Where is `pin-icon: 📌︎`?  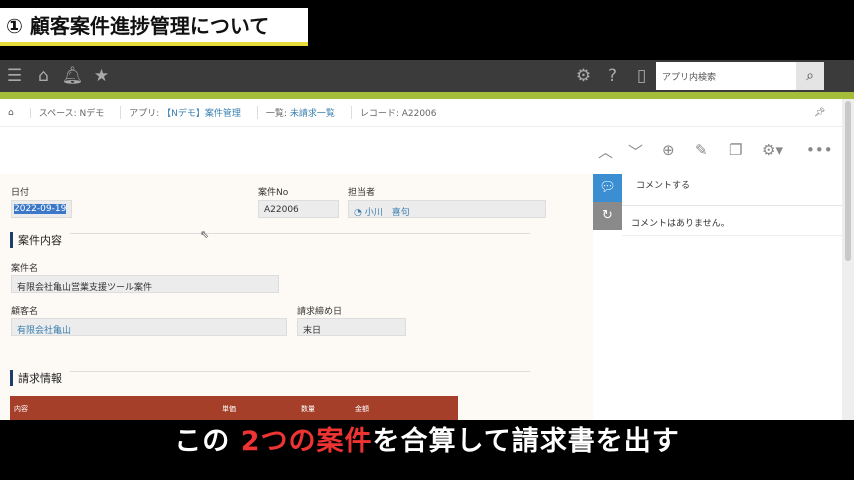 pin-icon: 📌︎ is located at coordinates (819, 113).